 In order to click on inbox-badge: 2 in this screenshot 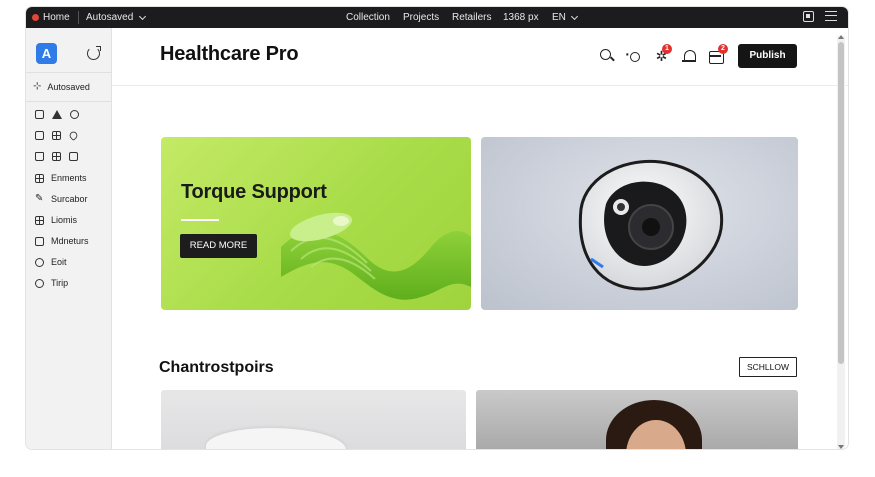, I will do `click(723, 49)`.